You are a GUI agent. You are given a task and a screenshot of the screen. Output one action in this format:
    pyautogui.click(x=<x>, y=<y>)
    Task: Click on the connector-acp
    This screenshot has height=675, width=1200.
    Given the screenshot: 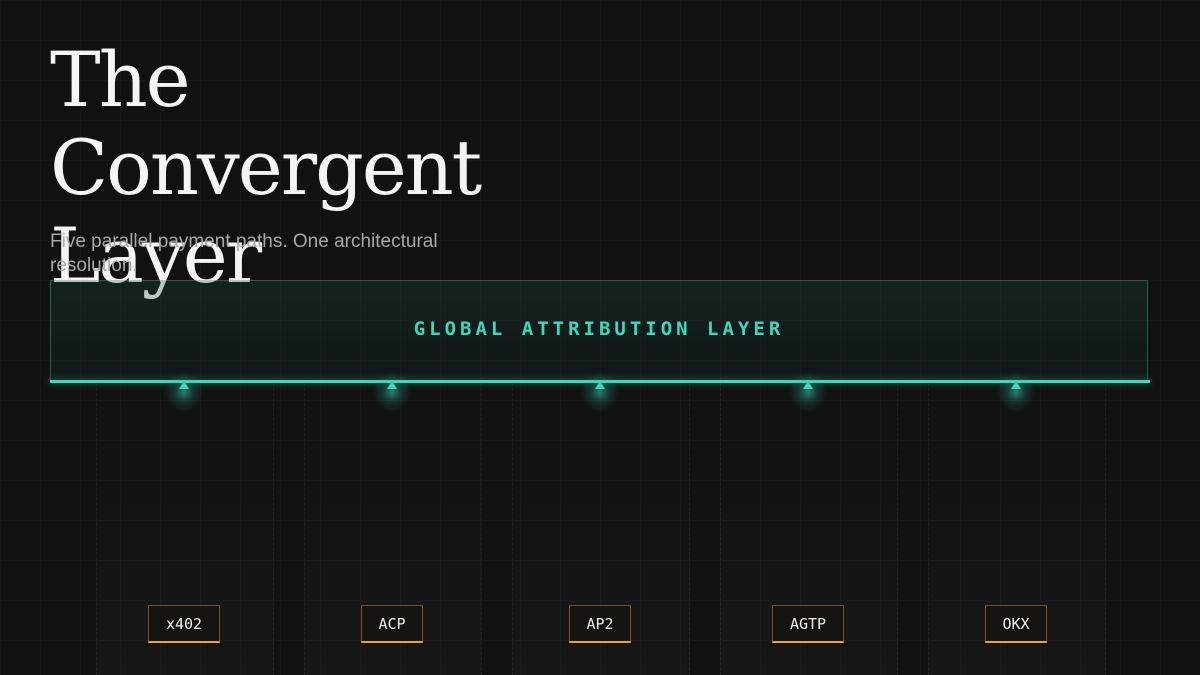 What is the action you would take?
    pyautogui.click(x=392, y=488)
    